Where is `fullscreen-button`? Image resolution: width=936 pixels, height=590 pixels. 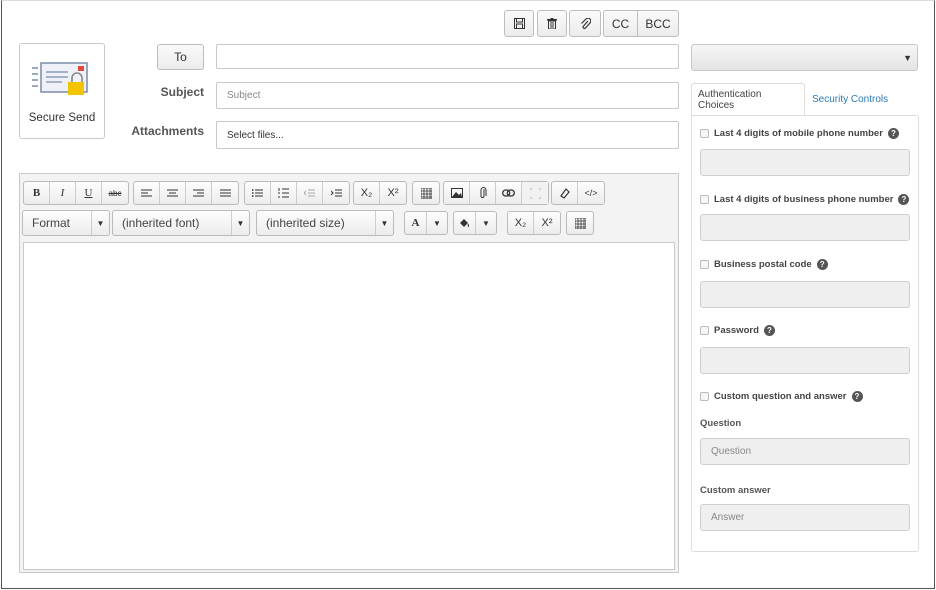
fullscreen-button is located at coordinates (535, 193).